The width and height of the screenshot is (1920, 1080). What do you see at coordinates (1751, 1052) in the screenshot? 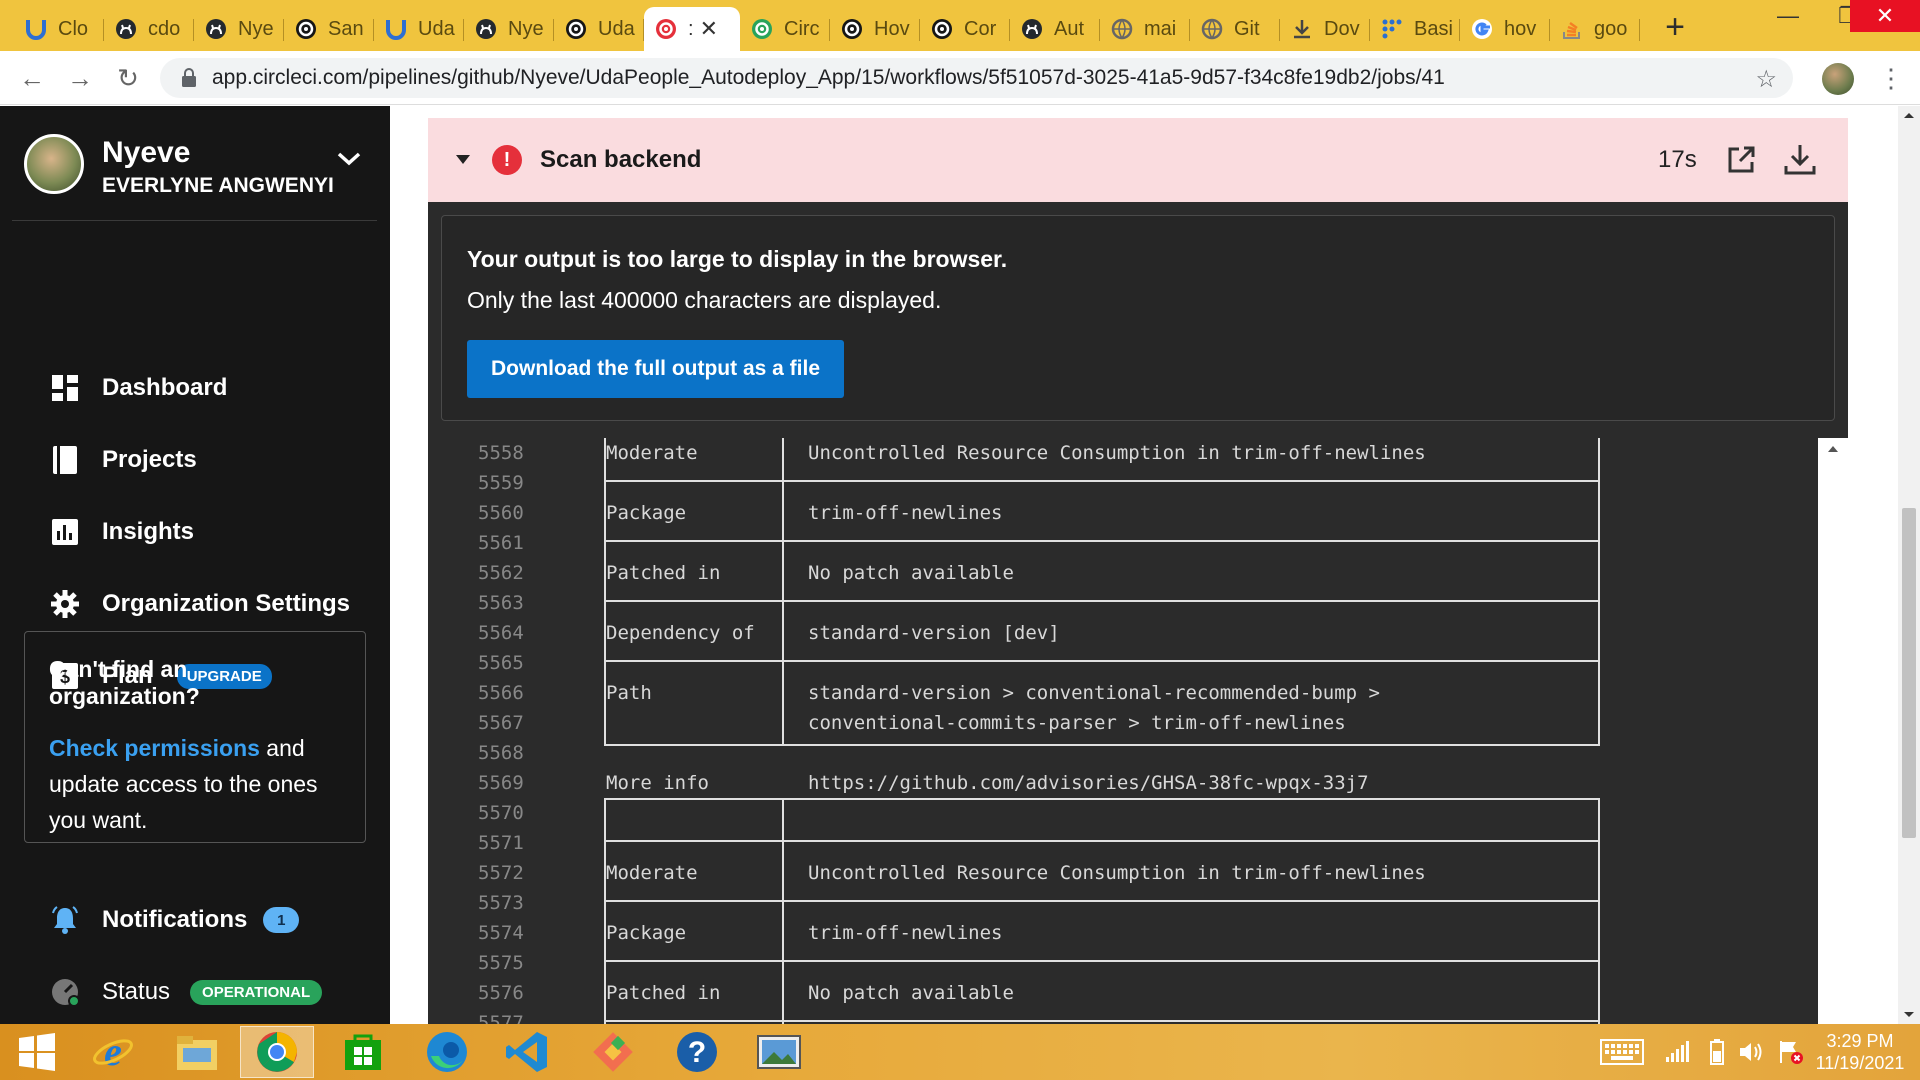
I see `volume-icon` at bounding box center [1751, 1052].